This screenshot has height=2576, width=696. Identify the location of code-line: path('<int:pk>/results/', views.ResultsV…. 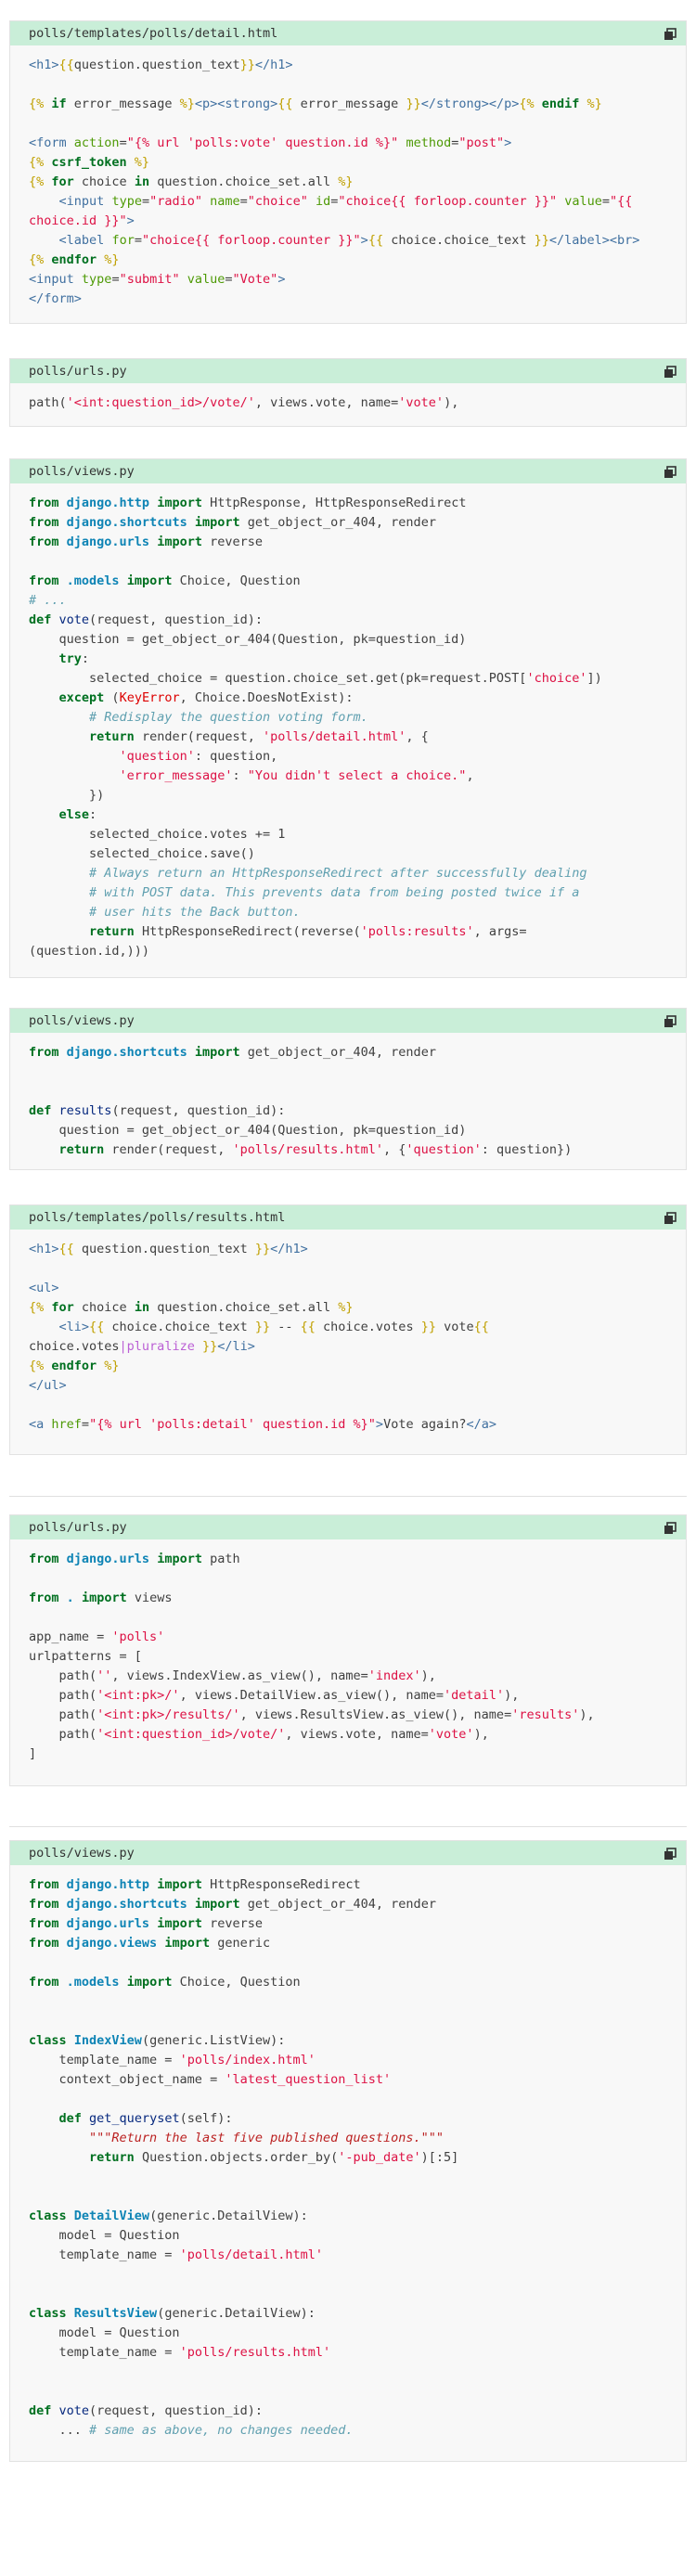
(312, 1715).